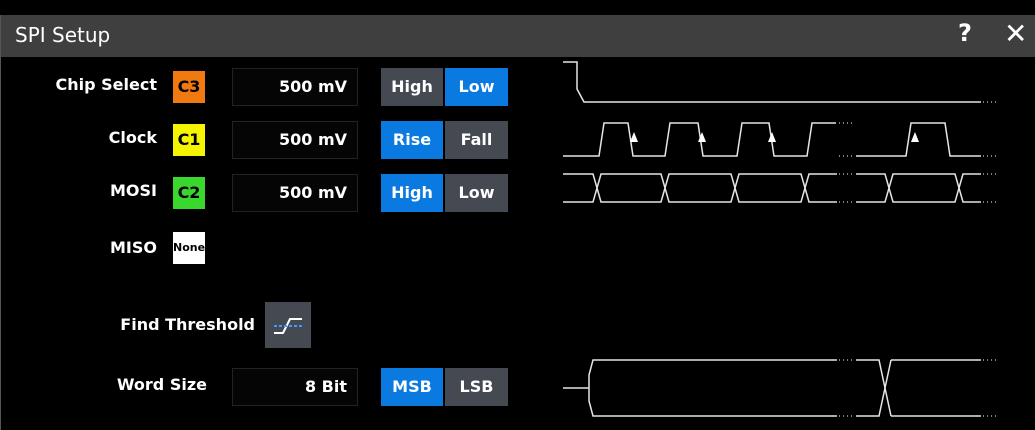 The height and width of the screenshot is (430, 1035). I want to click on word-frame-waveform, so click(772, 388).